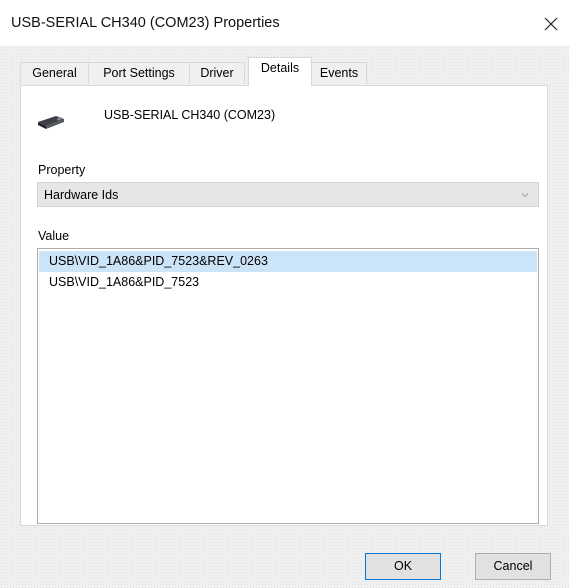  I want to click on serial-device-icon, so click(51, 122).